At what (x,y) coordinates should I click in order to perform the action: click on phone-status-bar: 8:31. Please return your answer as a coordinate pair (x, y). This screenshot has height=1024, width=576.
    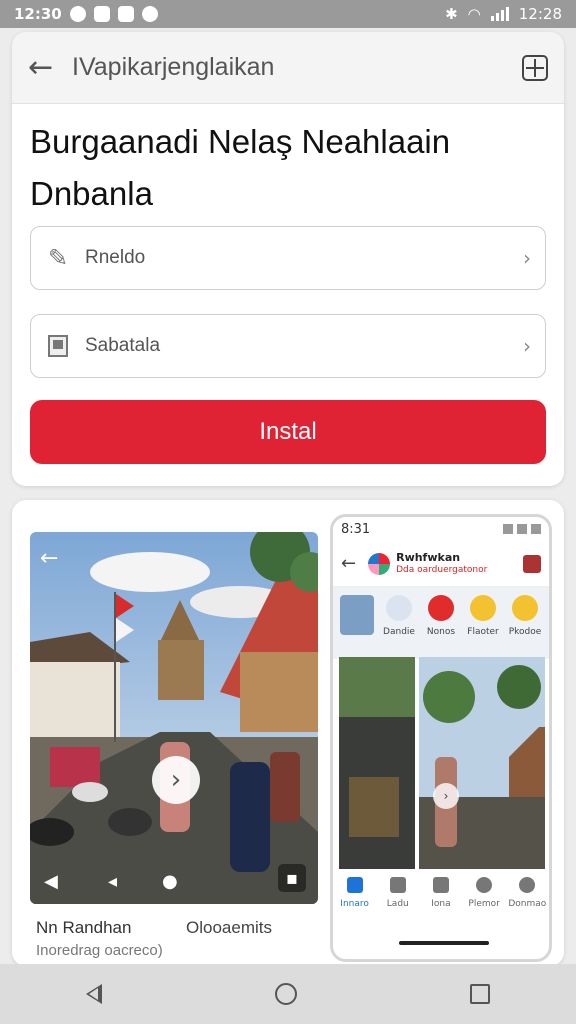
    Looking at the image, I should click on (441, 529).